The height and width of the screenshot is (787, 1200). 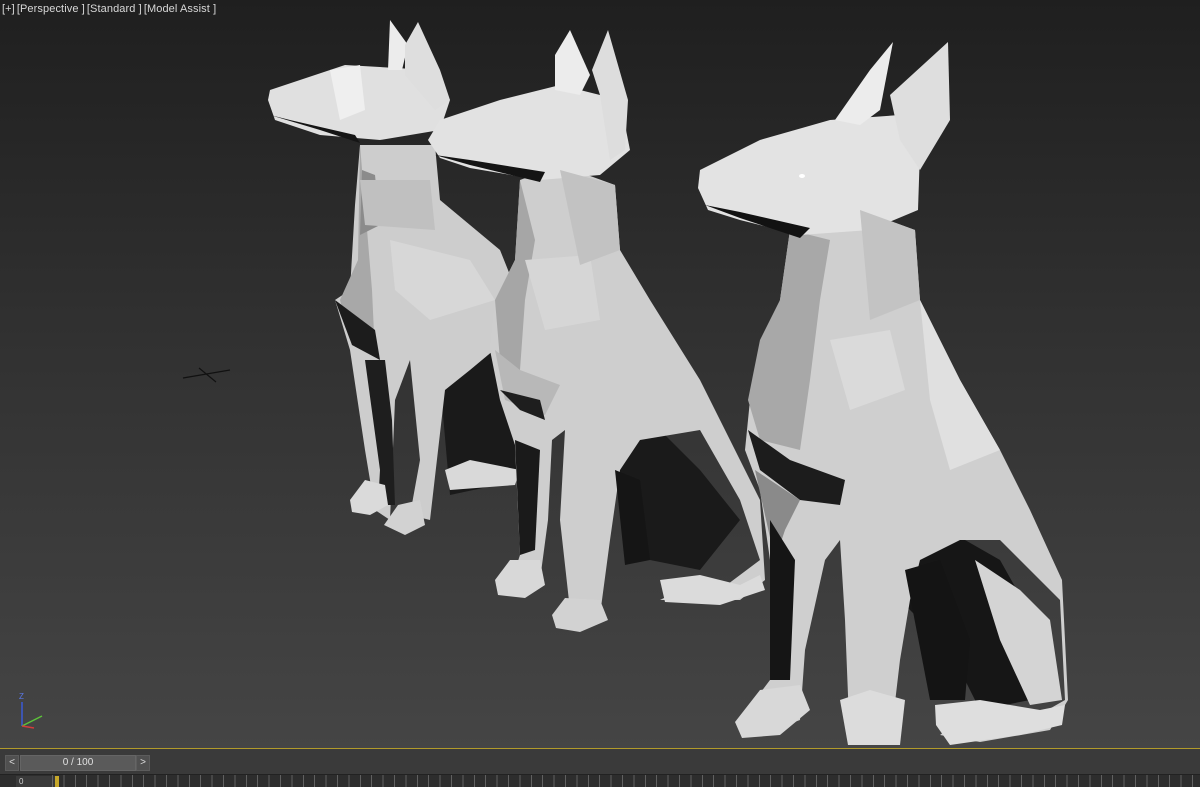 What do you see at coordinates (206, 375) in the screenshot?
I see `pivot-gizmo` at bounding box center [206, 375].